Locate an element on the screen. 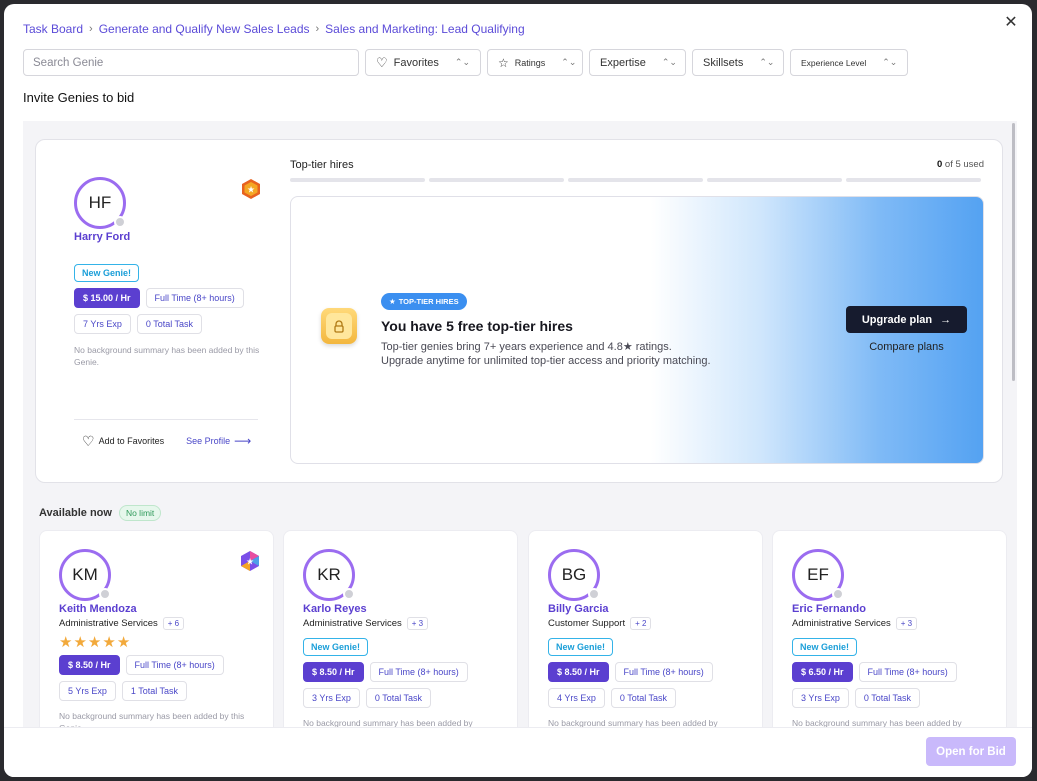 The height and width of the screenshot is (781, 1037). card-actions: ♡ Add to Favorites See Profile ⟶ is located at coordinates (166, 441).